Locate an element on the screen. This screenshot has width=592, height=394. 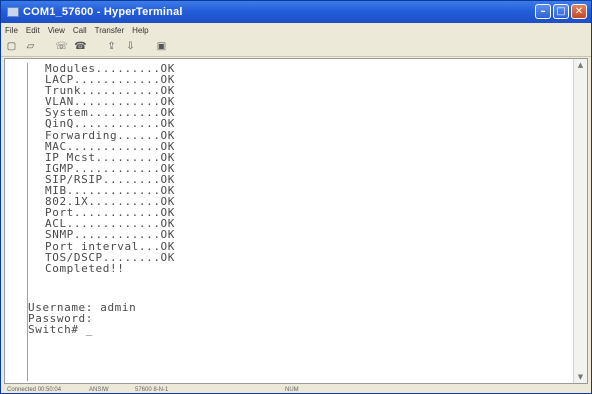
receive-icon: ⇩ is located at coordinates (130, 47).